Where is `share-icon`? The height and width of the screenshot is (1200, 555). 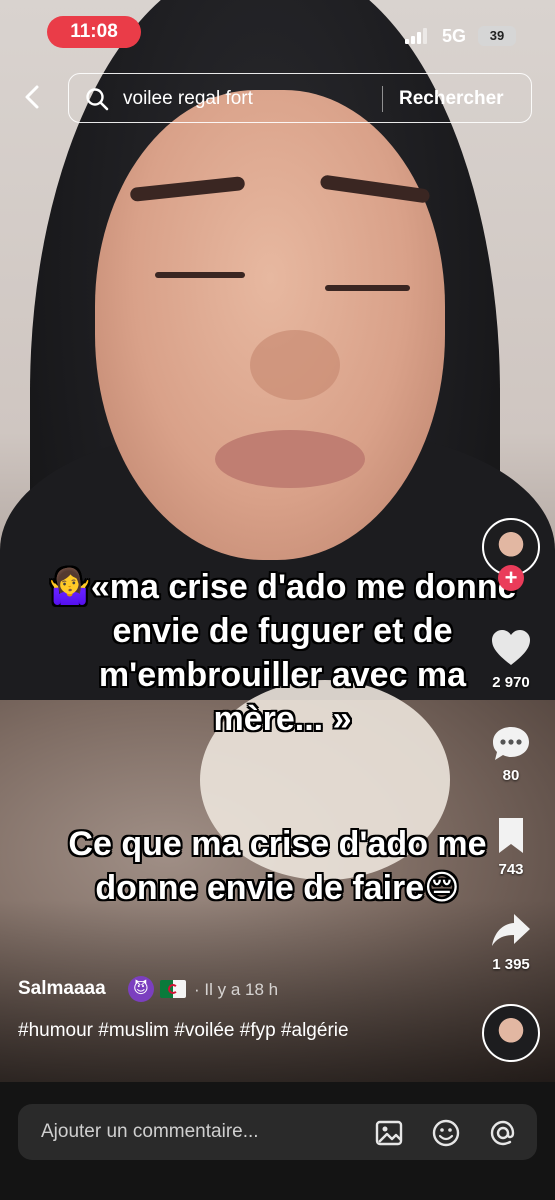 share-icon is located at coordinates (511, 930).